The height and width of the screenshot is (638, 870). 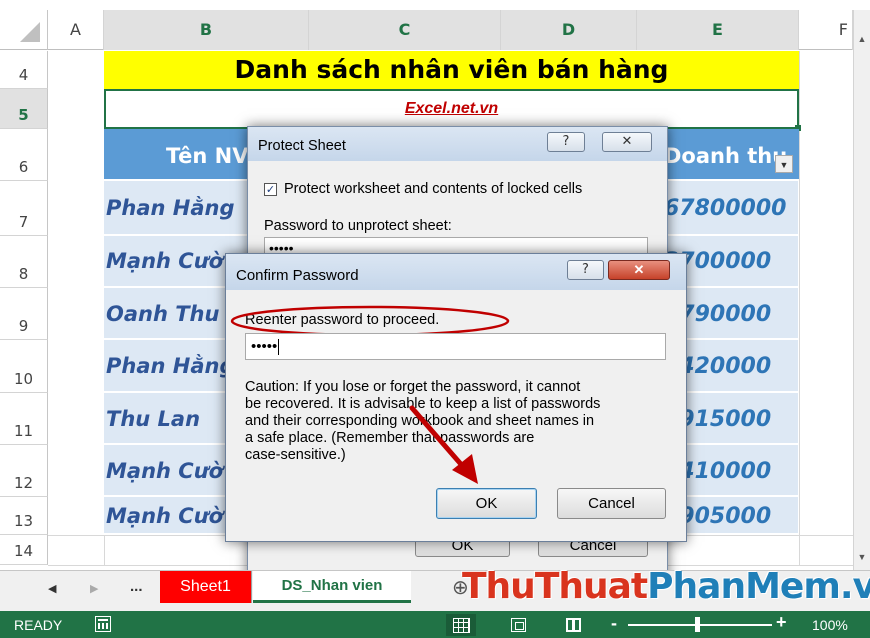 What do you see at coordinates (24, 70) in the screenshot?
I see `row-header-4: 4` at bounding box center [24, 70].